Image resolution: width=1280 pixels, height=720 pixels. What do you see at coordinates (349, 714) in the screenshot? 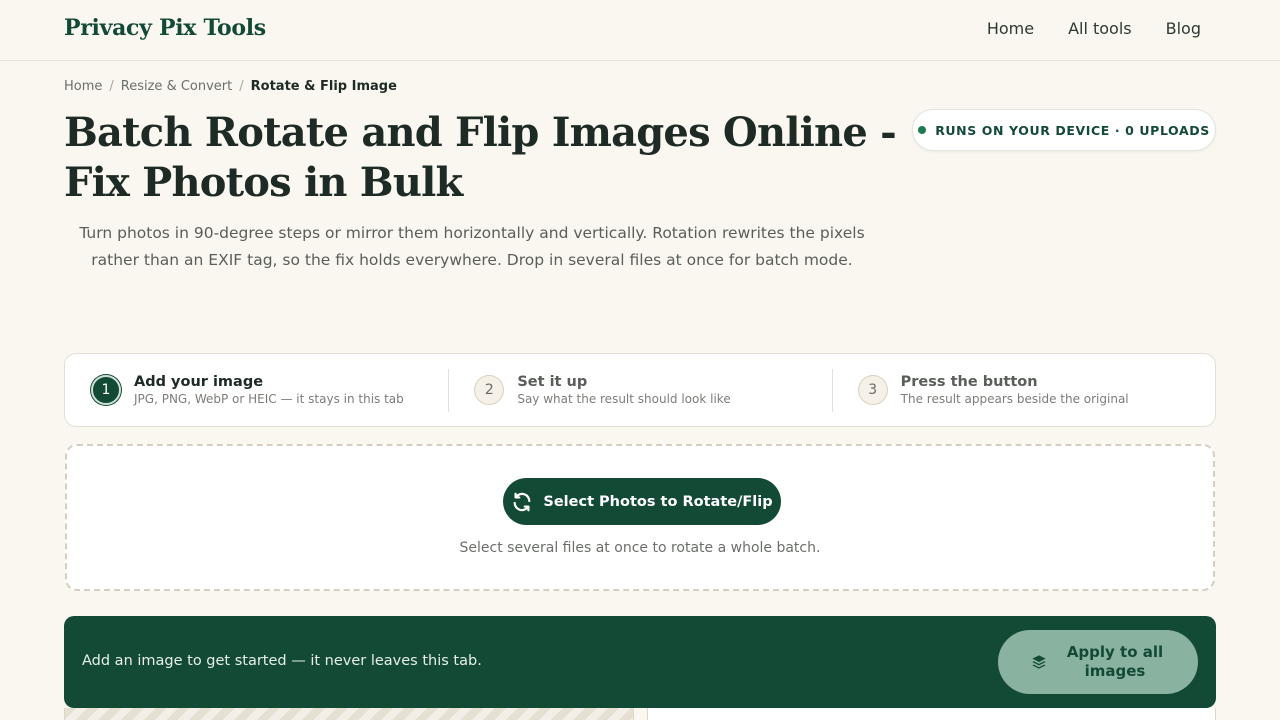
I see `original-preview-panel` at bounding box center [349, 714].